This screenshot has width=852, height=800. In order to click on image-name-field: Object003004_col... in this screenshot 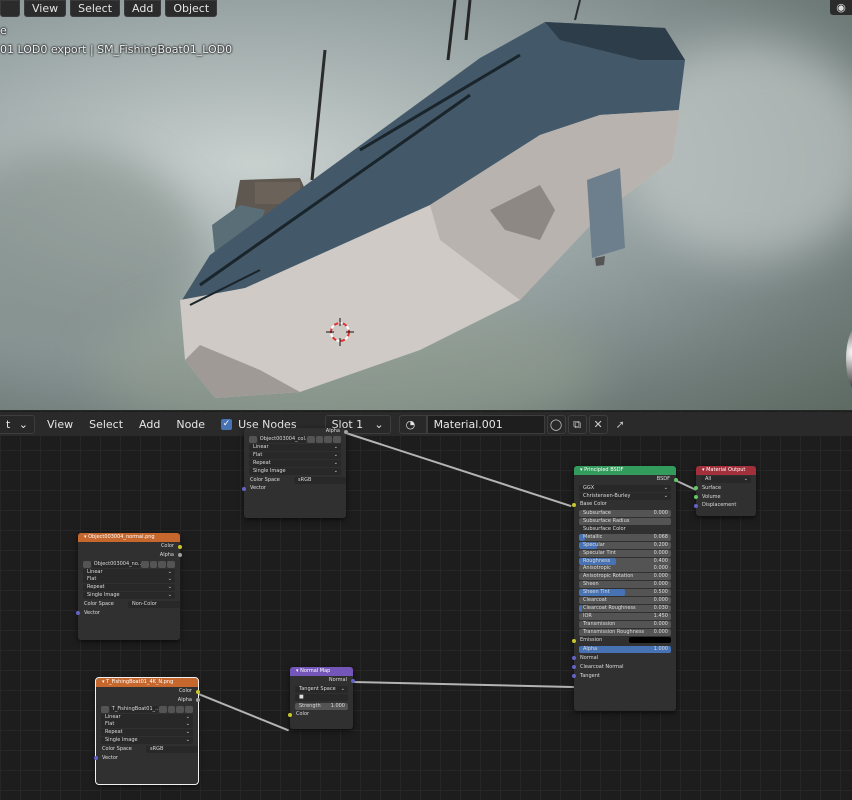, I will do `click(283, 439)`.